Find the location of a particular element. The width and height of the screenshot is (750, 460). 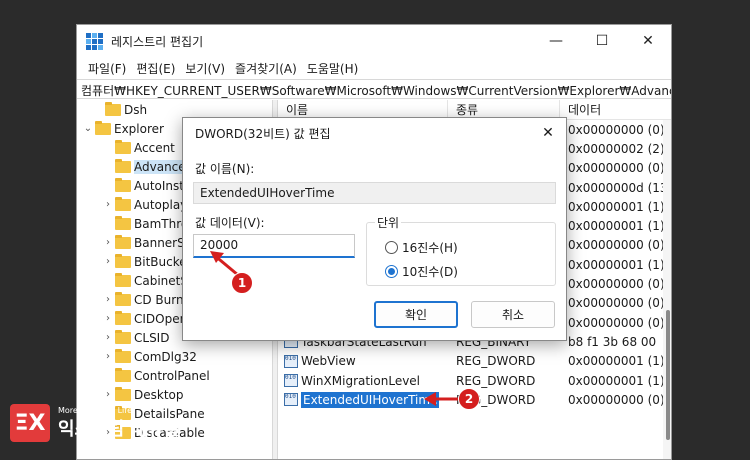

cancel-button: 취소 is located at coordinates (513, 314).